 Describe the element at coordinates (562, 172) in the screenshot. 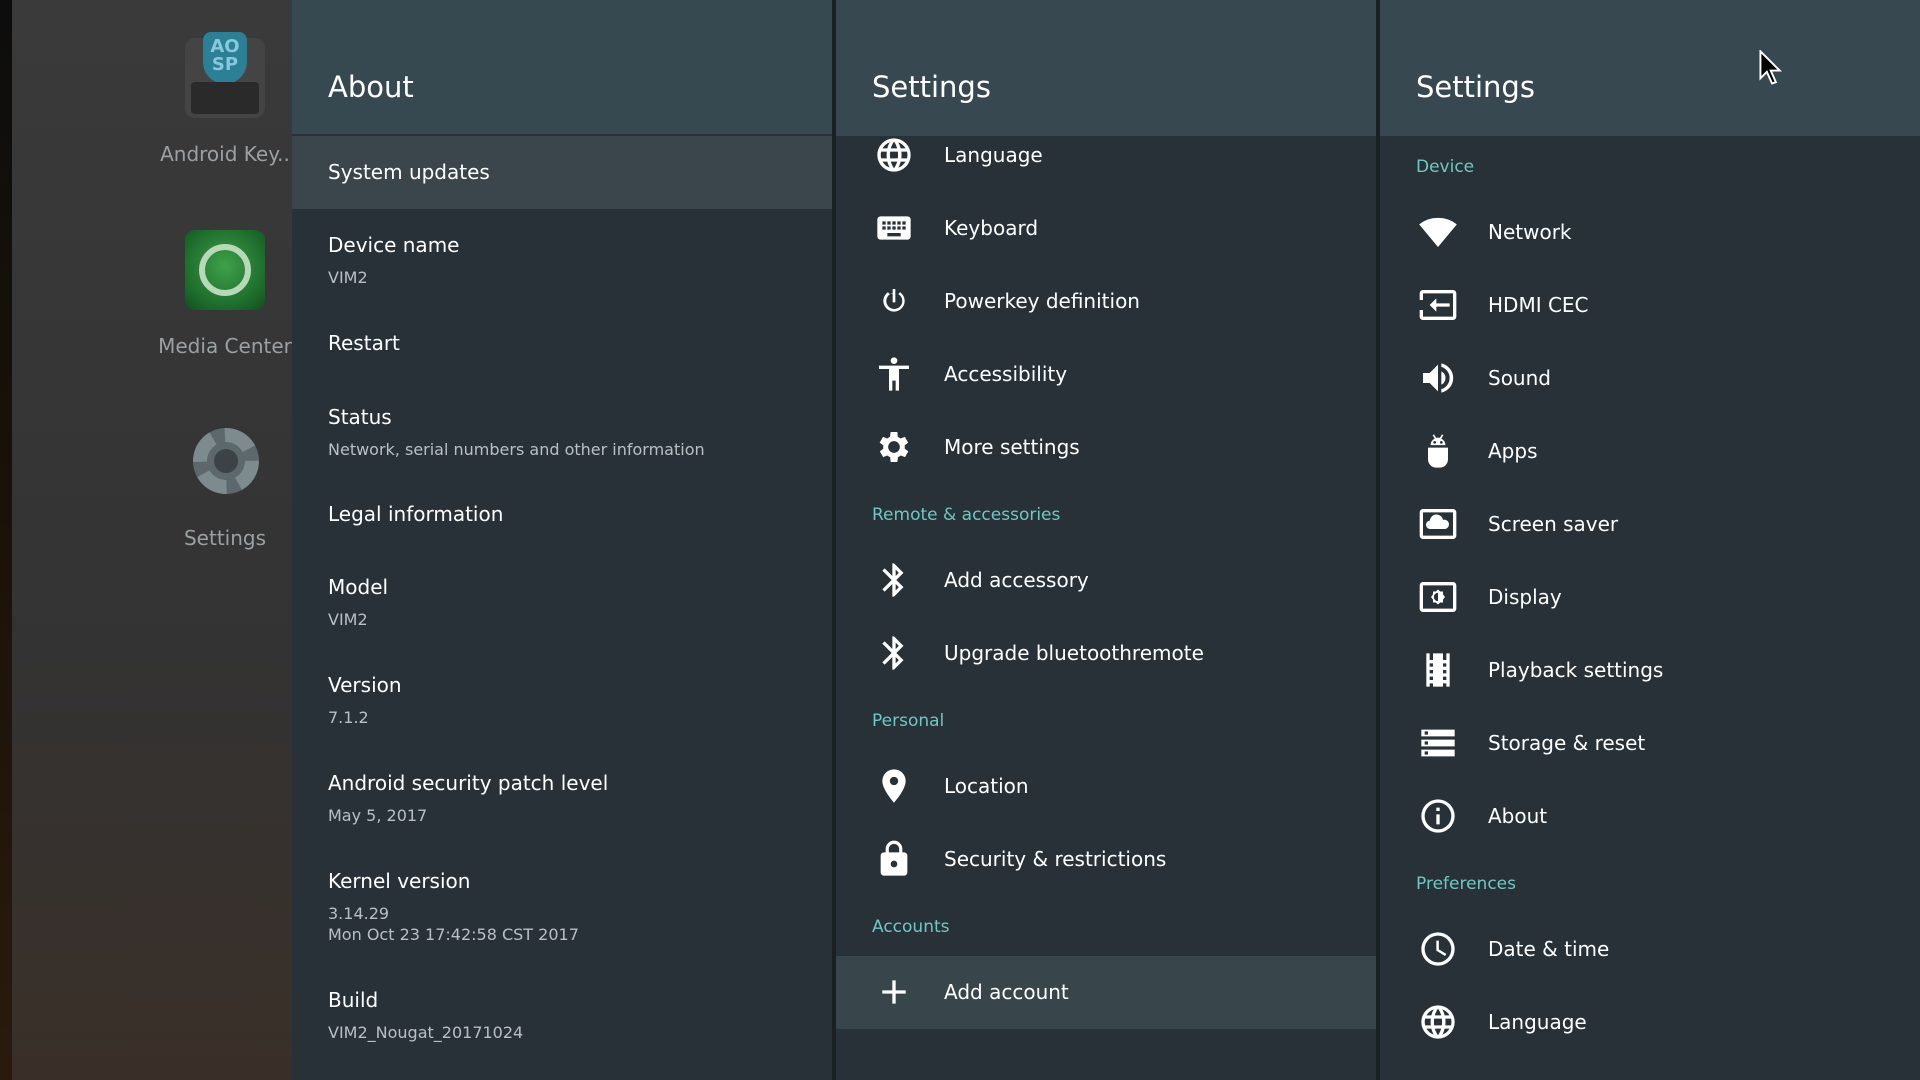

I see `about-item-system-updates: System updates` at that location.